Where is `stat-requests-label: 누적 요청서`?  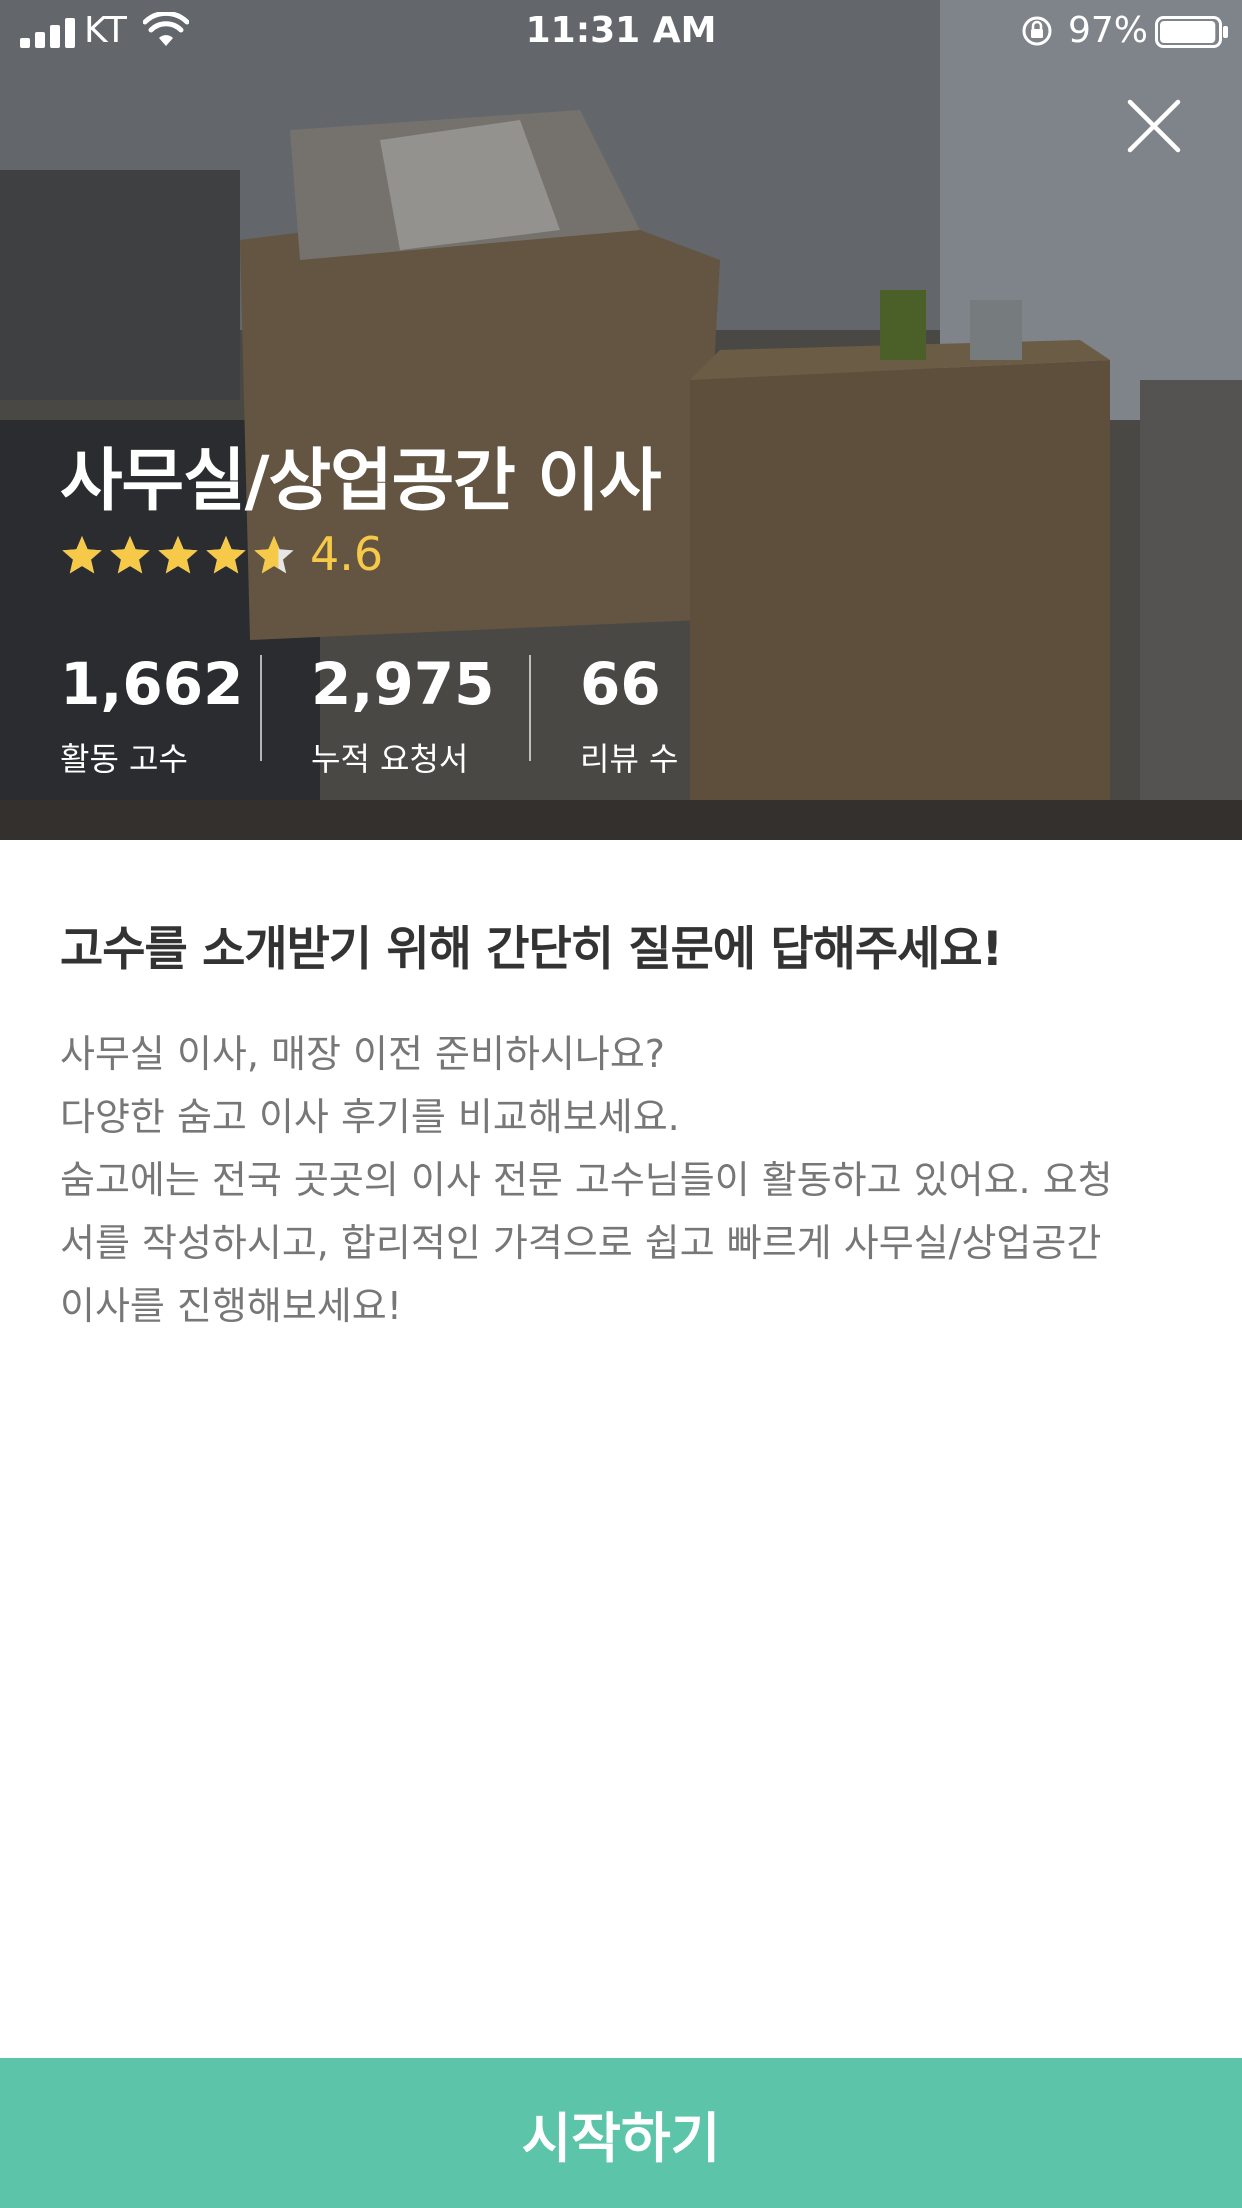
stat-requests-label: 누적 요청서 is located at coordinates (390, 759).